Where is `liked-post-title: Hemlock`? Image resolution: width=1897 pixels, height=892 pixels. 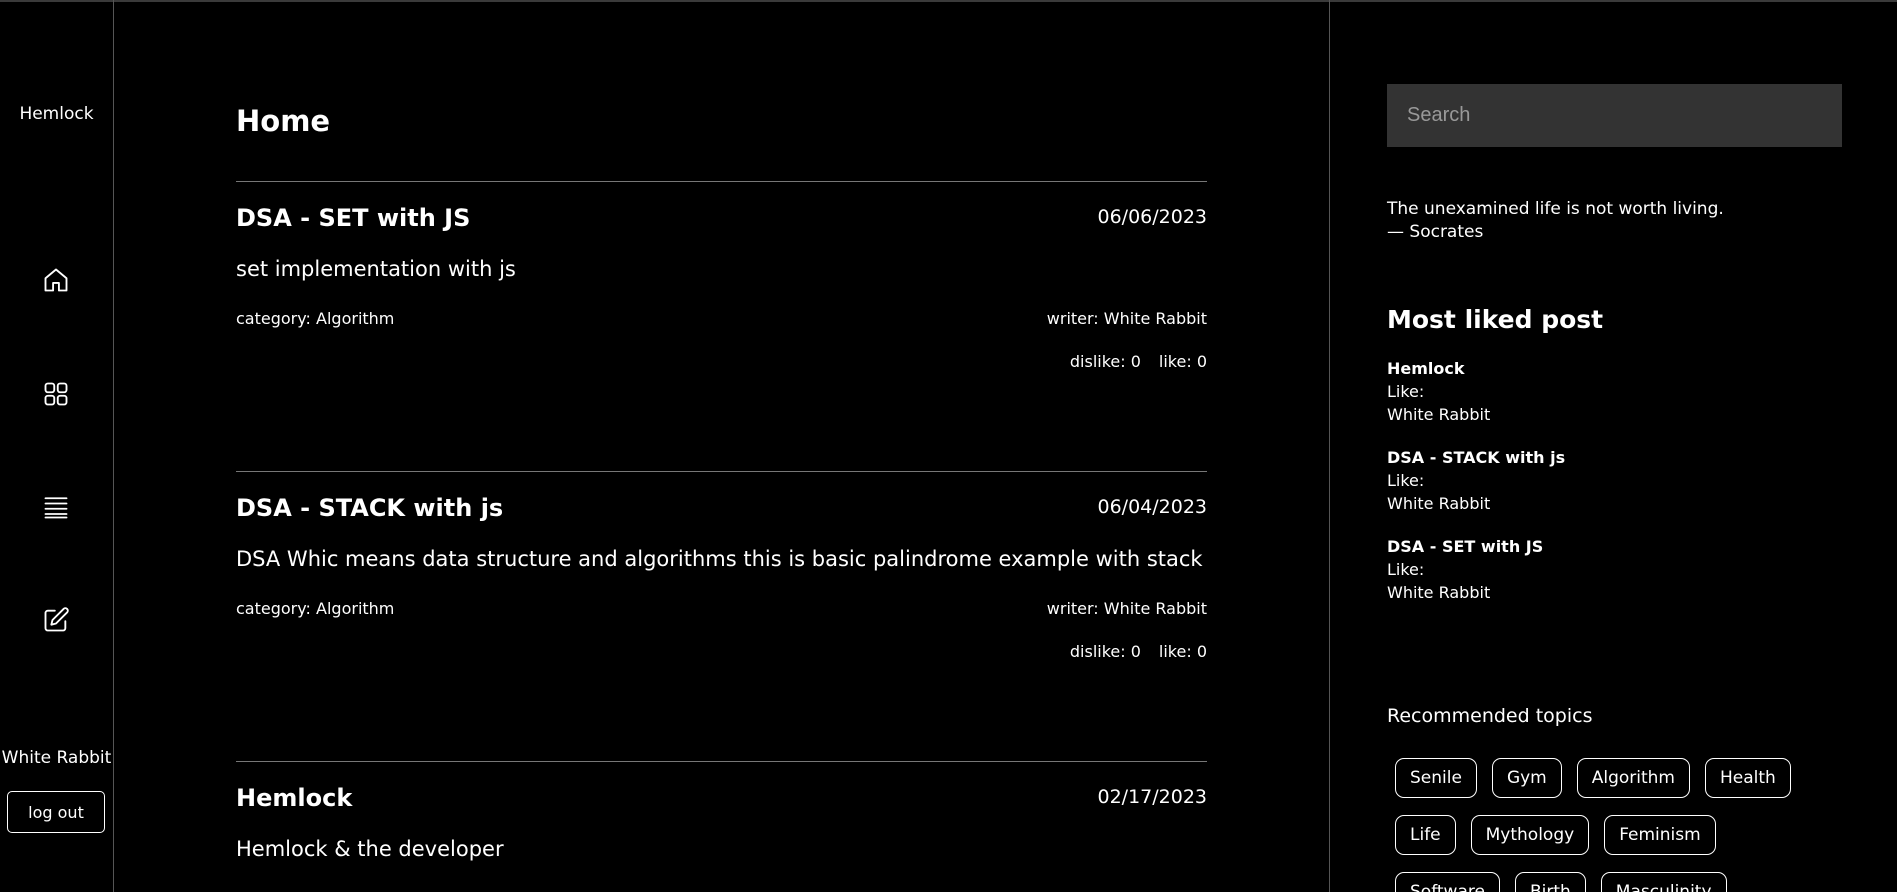 liked-post-title: Hemlock is located at coordinates (1426, 368).